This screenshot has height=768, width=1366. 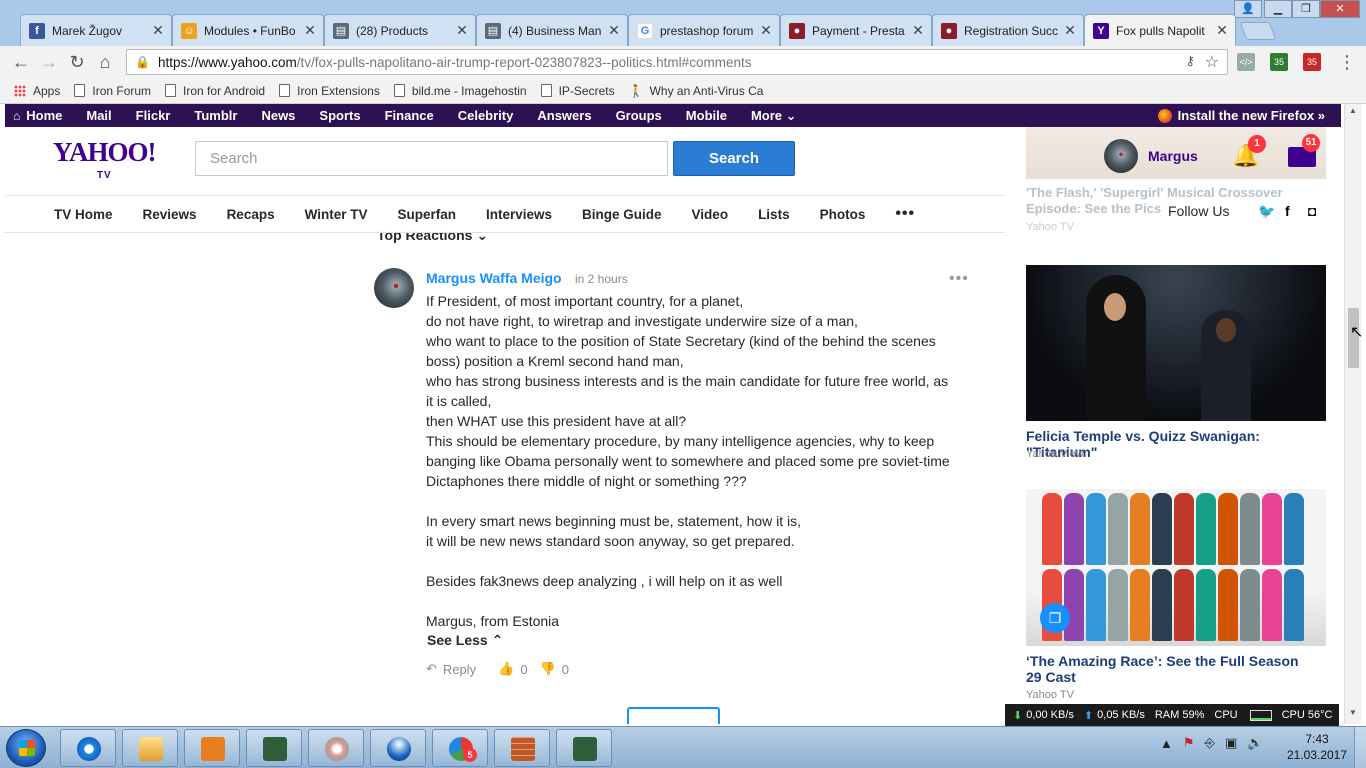 I want to click on subnav-recaps: Recaps, so click(x=251, y=214).